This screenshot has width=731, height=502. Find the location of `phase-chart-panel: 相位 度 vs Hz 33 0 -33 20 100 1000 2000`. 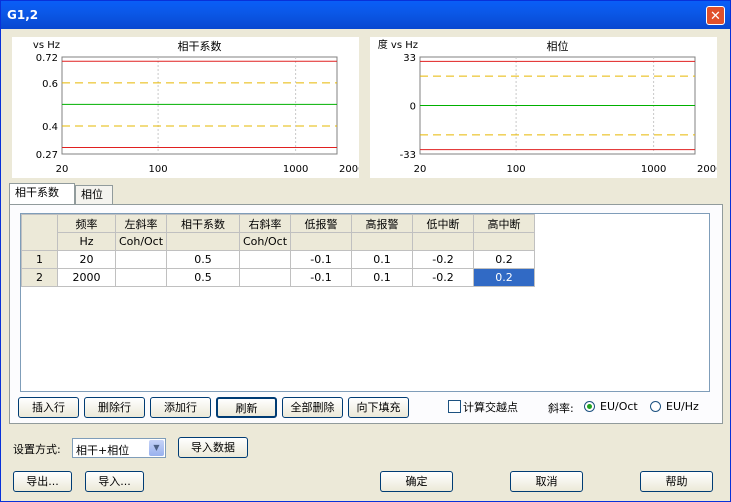

phase-chart-panel: 相位 度 vs Hz 33 0 -33 20 100 1000 2000 is located at coordinates (543, 107).